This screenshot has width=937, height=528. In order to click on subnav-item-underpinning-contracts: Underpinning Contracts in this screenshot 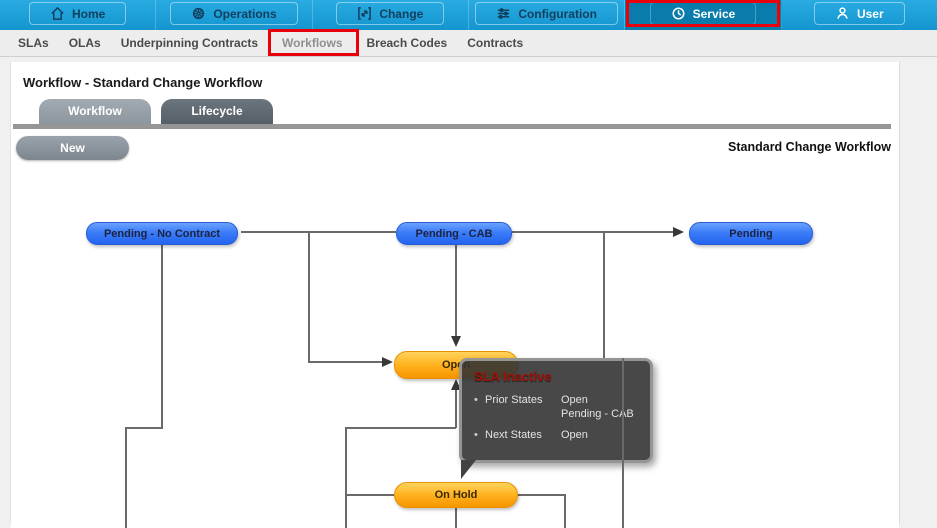, I will do `click(189, 43)`.